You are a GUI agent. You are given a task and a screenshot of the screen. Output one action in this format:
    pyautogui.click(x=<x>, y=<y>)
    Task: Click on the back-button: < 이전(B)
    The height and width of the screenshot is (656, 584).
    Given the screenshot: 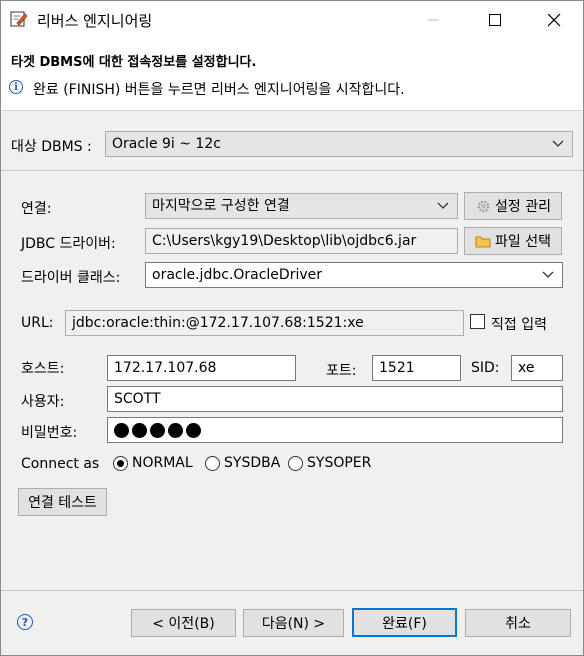 What is the action you would take?
    pyautogui.click(x=183, y=623)
    